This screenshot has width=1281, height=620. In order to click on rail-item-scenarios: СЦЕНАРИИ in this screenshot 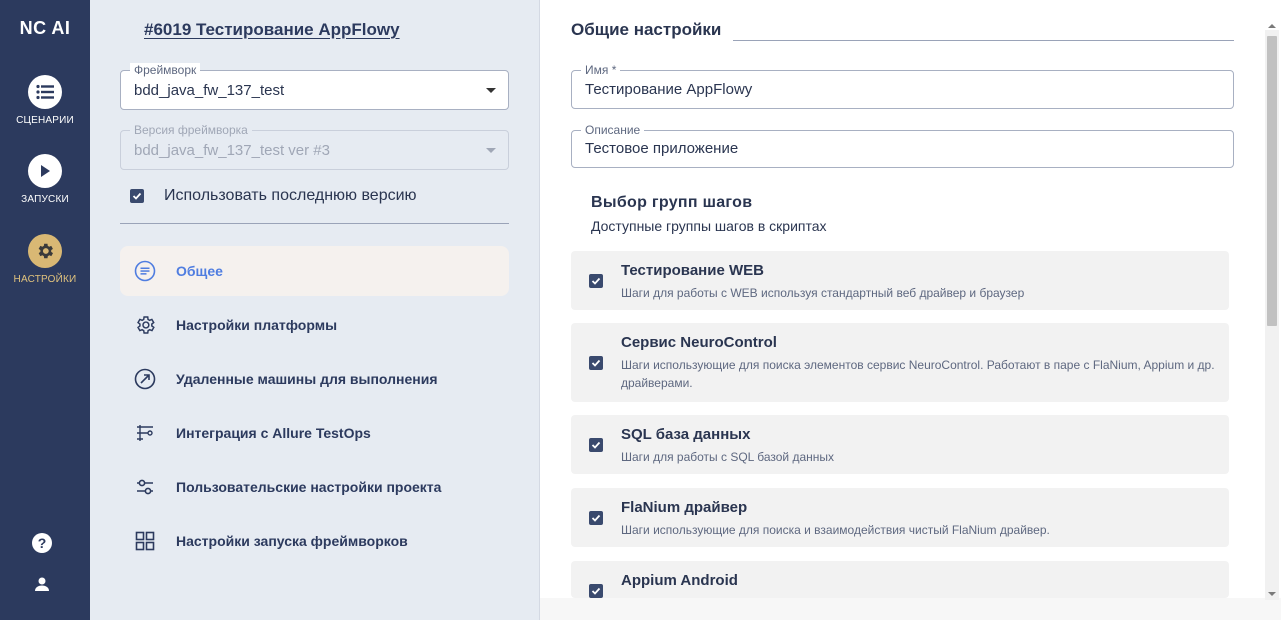, I will do `click(45, 100)`.